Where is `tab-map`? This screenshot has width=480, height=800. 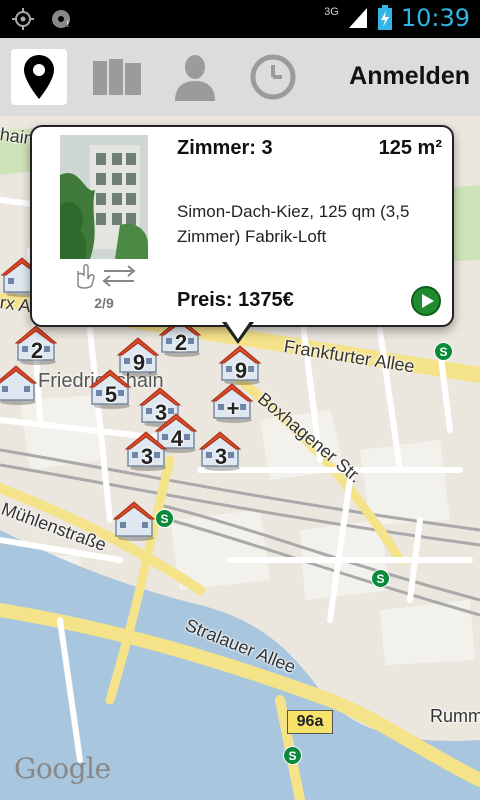 tab-map is located at coordinates (39, 77).